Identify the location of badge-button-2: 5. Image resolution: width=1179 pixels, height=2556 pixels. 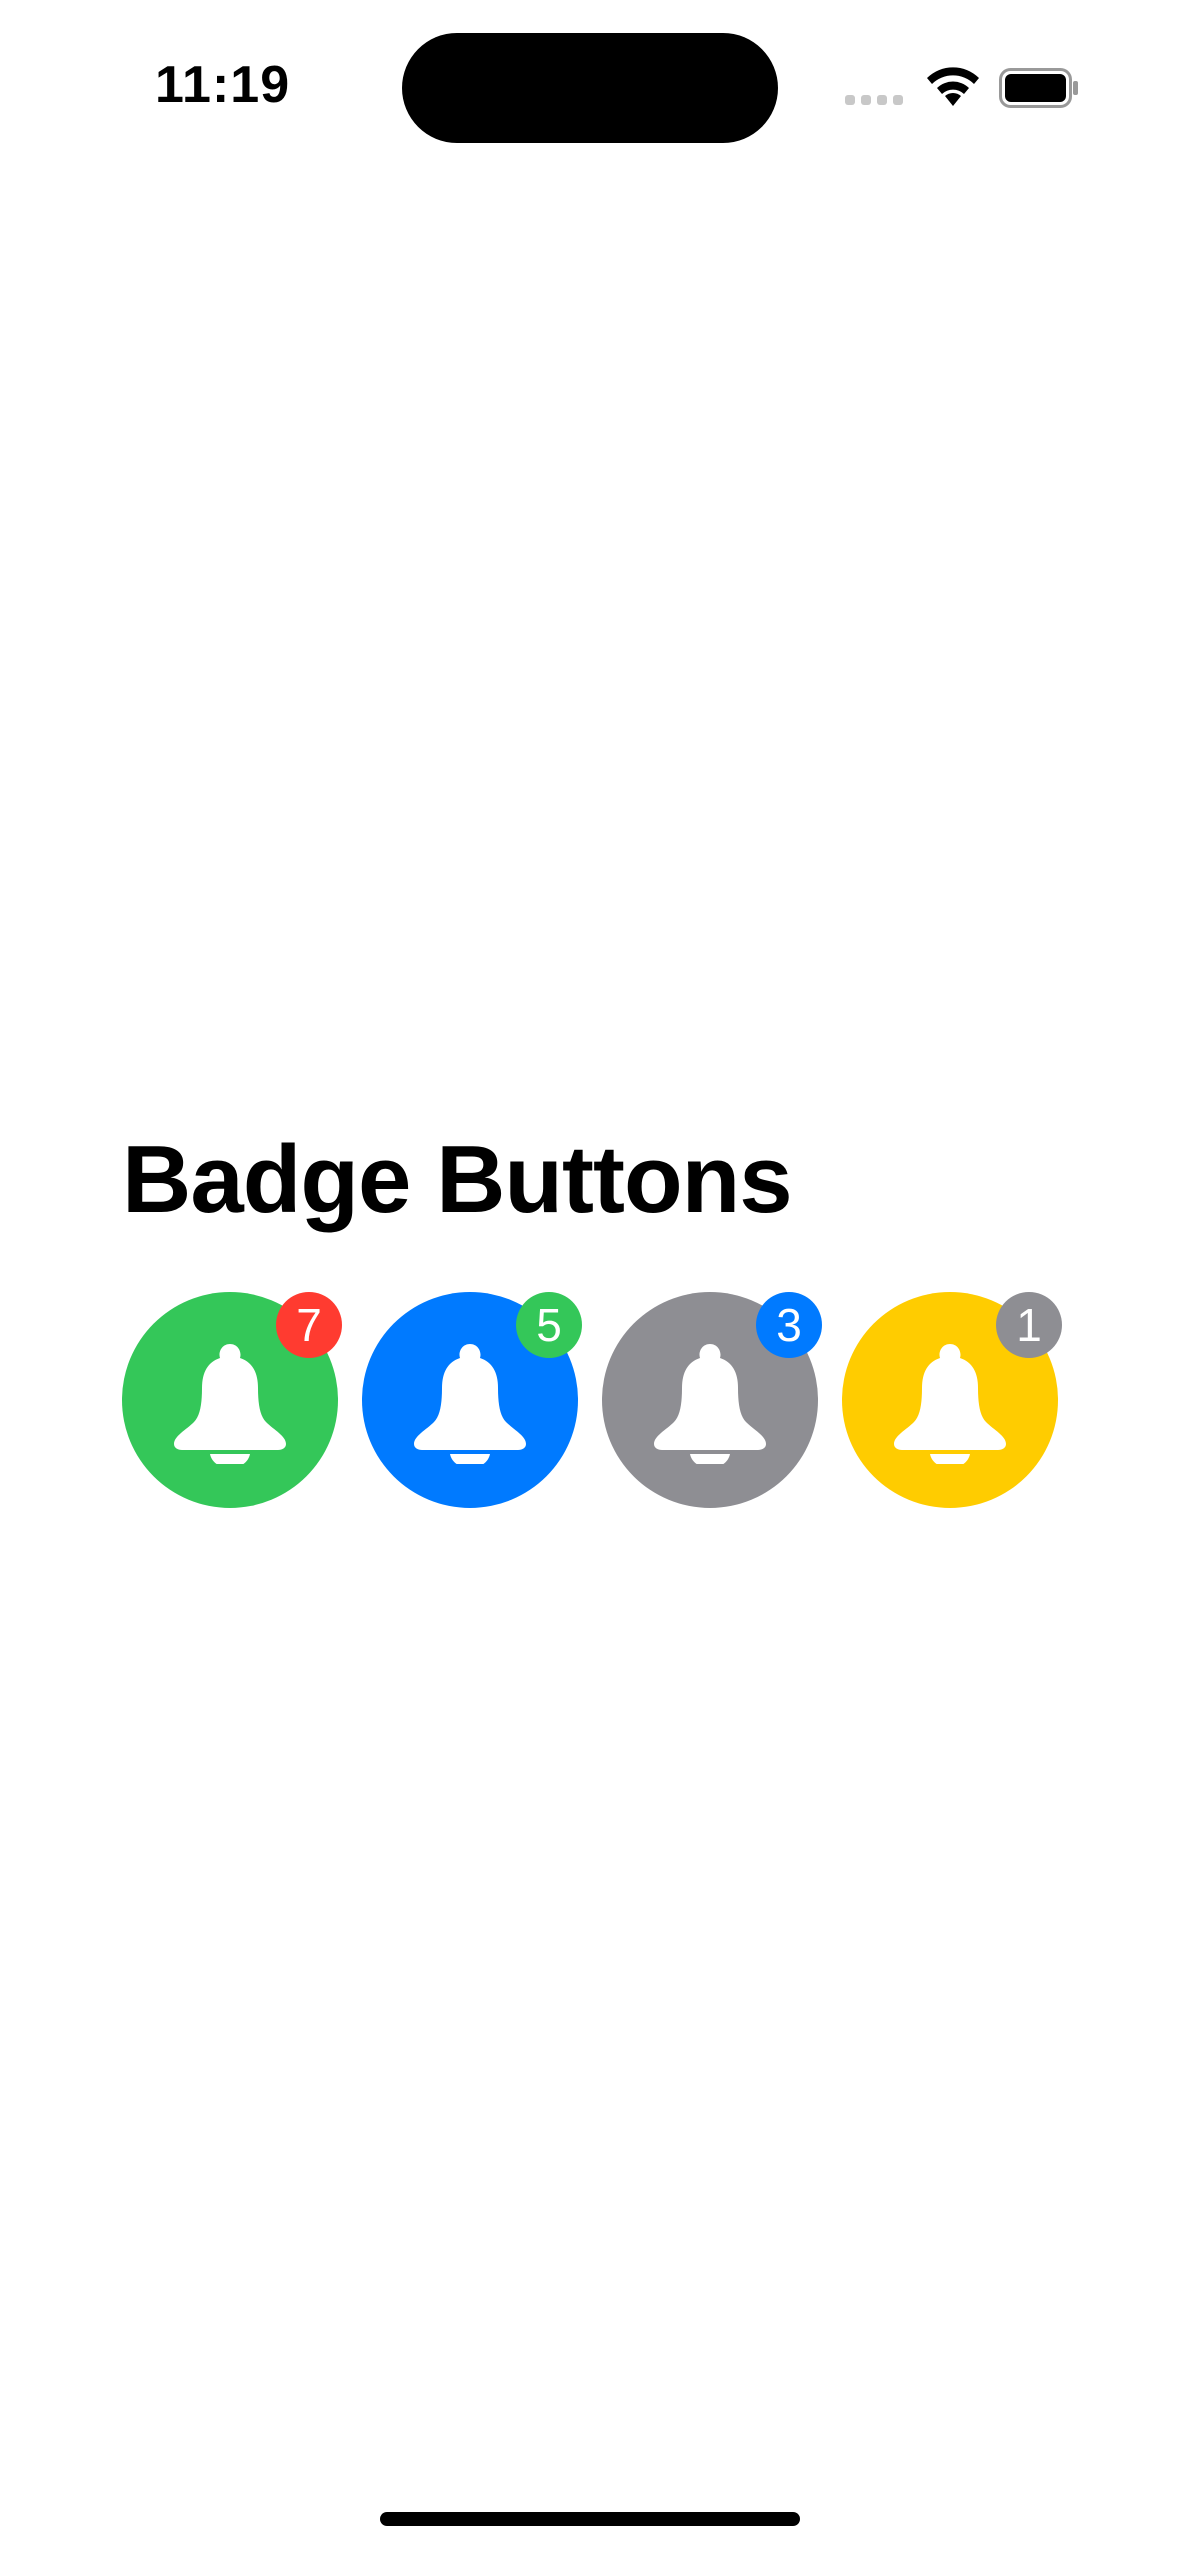
(472, 1400).